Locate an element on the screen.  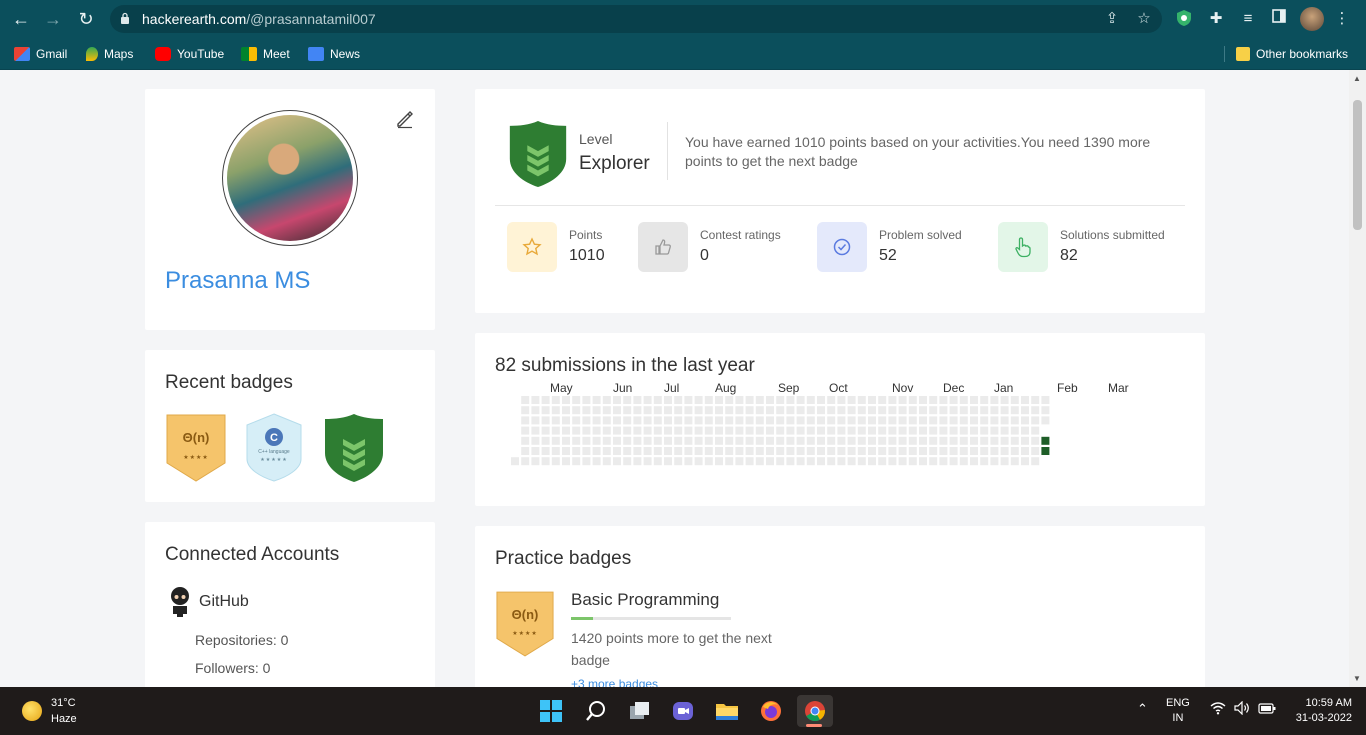
forward-arrow-icon: → is located at coordinates (53, 19).